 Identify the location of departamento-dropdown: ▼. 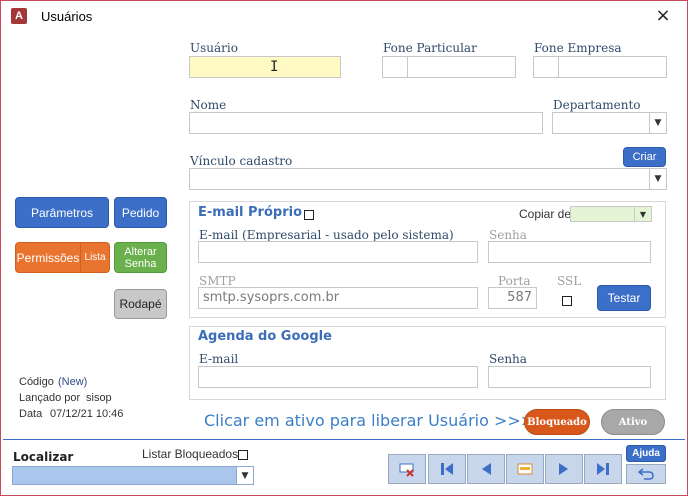
(609, 123).